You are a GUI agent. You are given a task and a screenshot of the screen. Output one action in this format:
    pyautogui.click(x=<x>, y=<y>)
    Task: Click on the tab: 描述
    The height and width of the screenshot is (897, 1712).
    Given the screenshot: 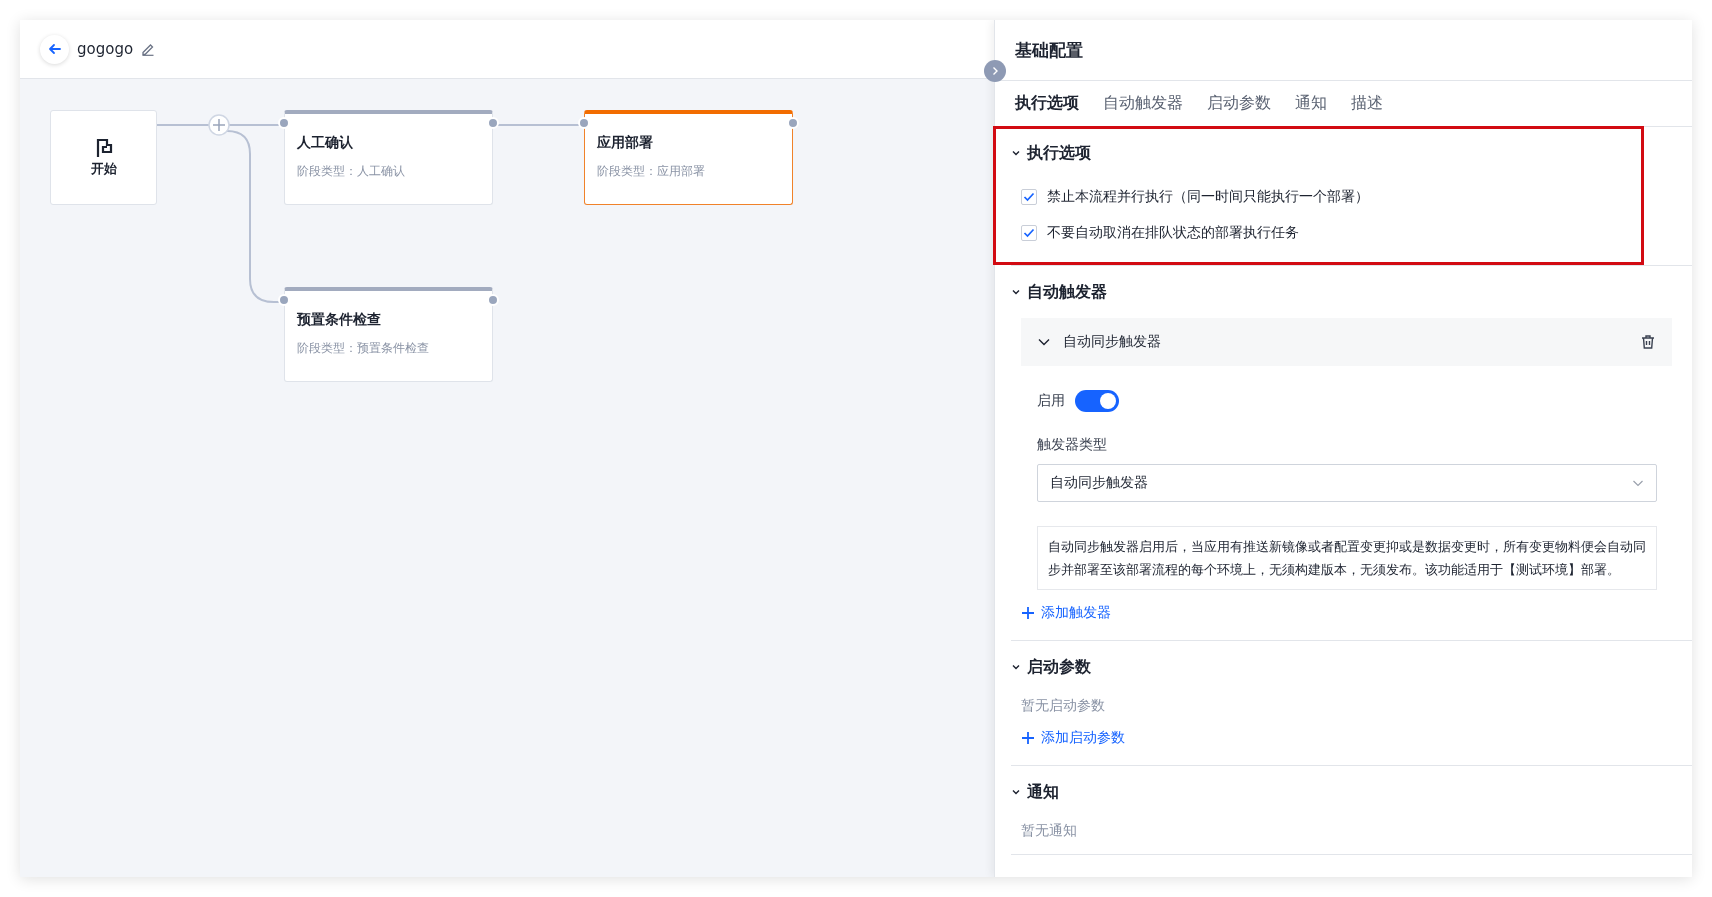 What is the action you would take?
    pyautogui.click(x=1367, y=103)
    